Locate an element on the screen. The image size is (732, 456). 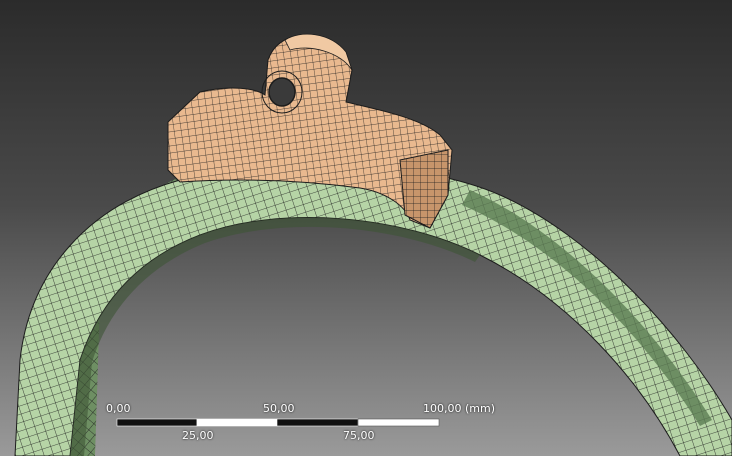
scale-bar is located at coordinates (278, 422).